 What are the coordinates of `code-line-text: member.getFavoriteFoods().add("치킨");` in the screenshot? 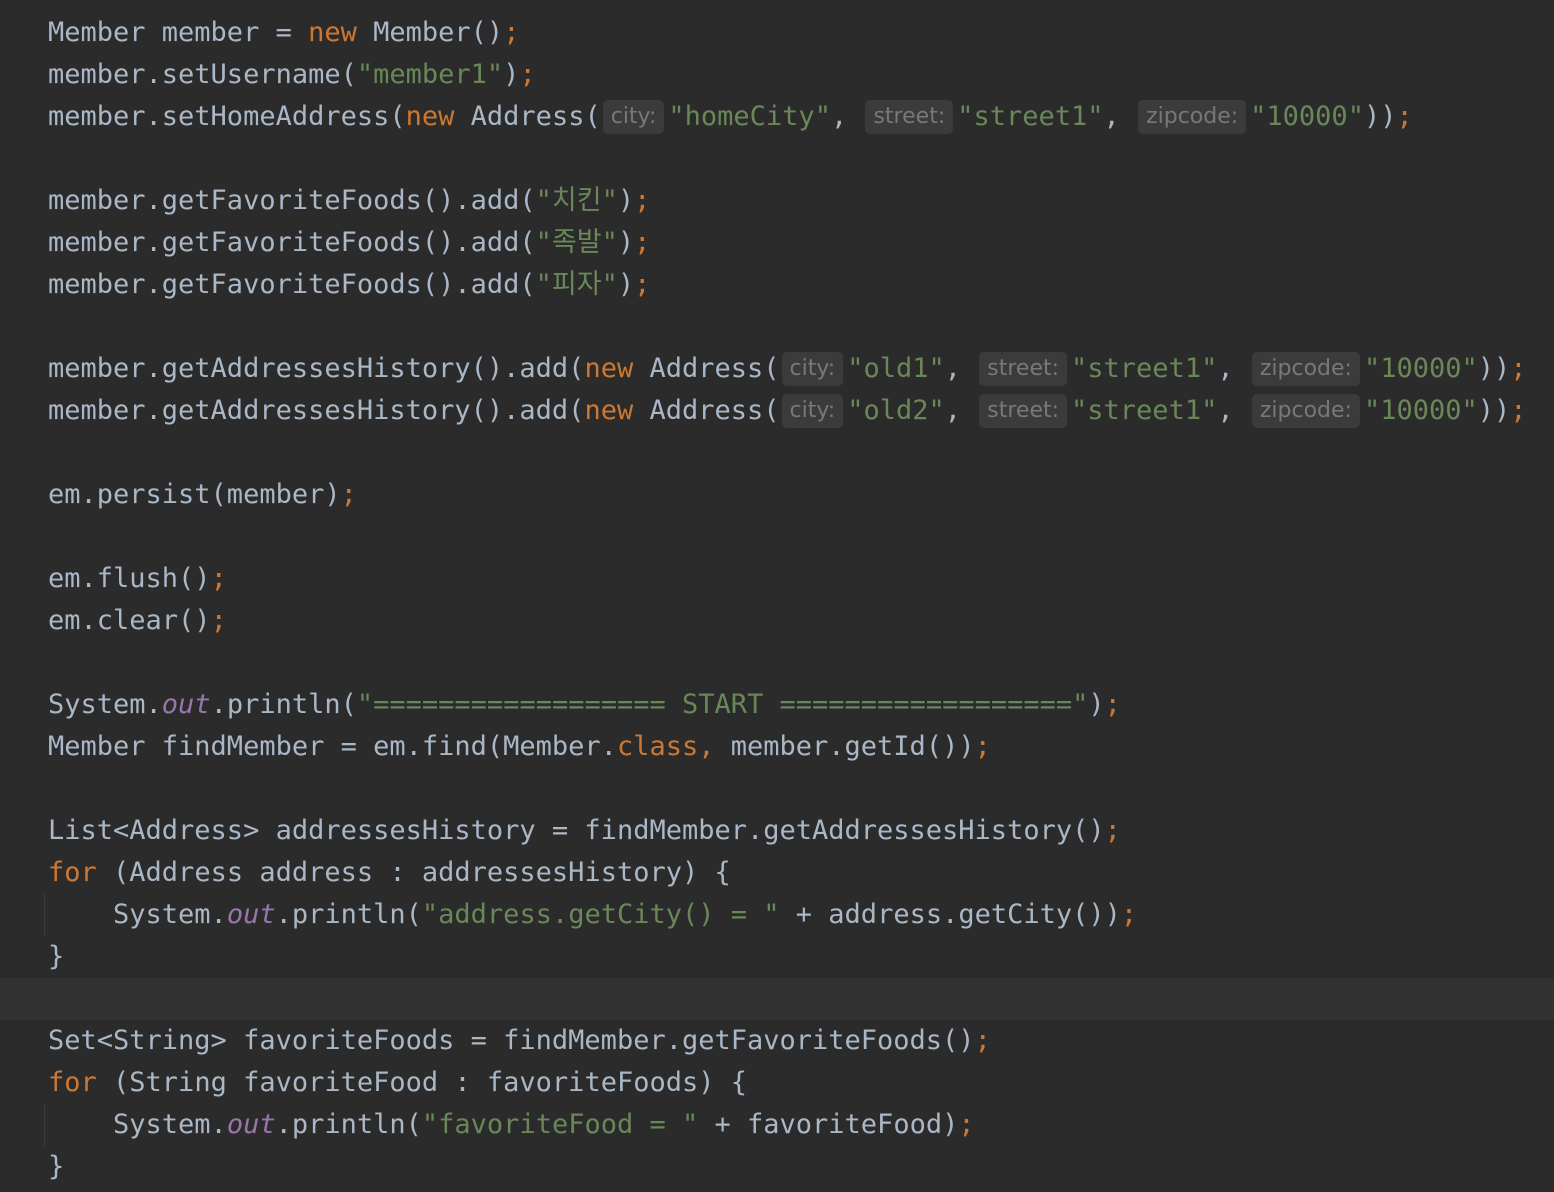 It's located at (349, 201).